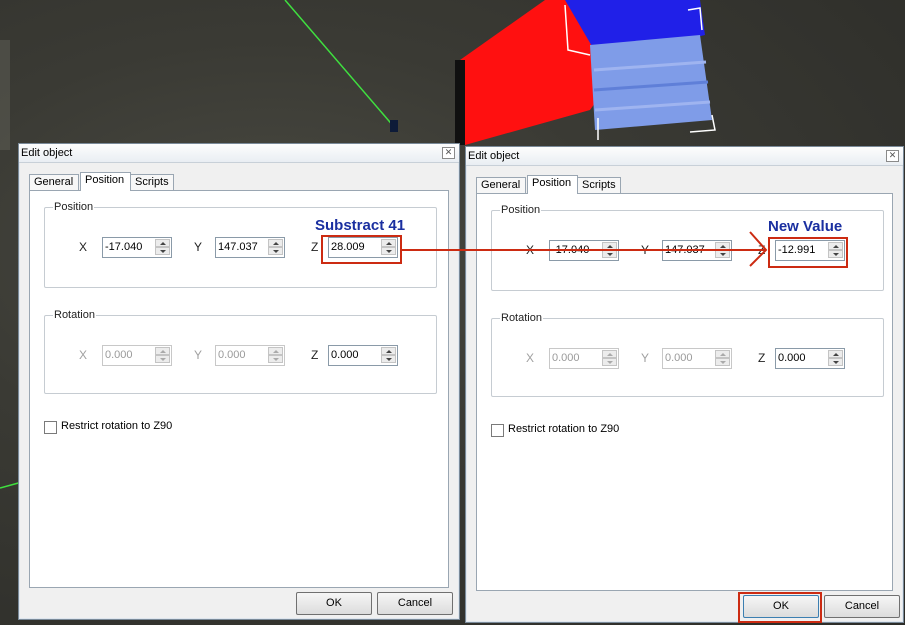 The image size is (905, 625). What do you see at coordinates (805, 226) in the screenshot?
I see `annotation-new-value: New Value` at bounding box center [805, 226].